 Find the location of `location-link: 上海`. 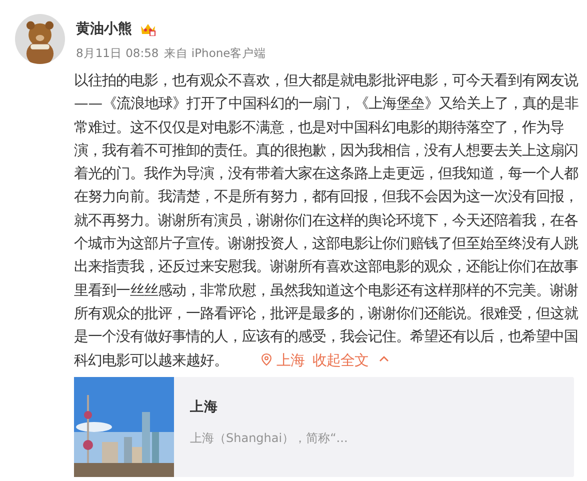

location-link: 上海 is located at coordinates (282, 360).